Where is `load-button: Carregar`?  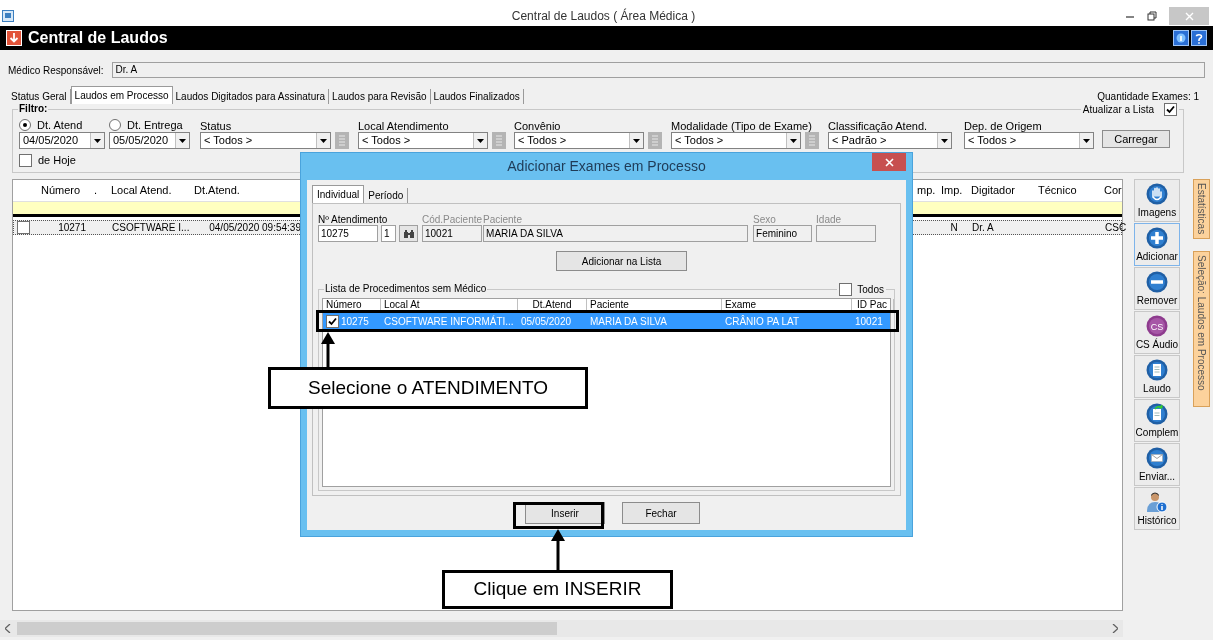
load-button: Carregar is located at coordinates (1136, 139).